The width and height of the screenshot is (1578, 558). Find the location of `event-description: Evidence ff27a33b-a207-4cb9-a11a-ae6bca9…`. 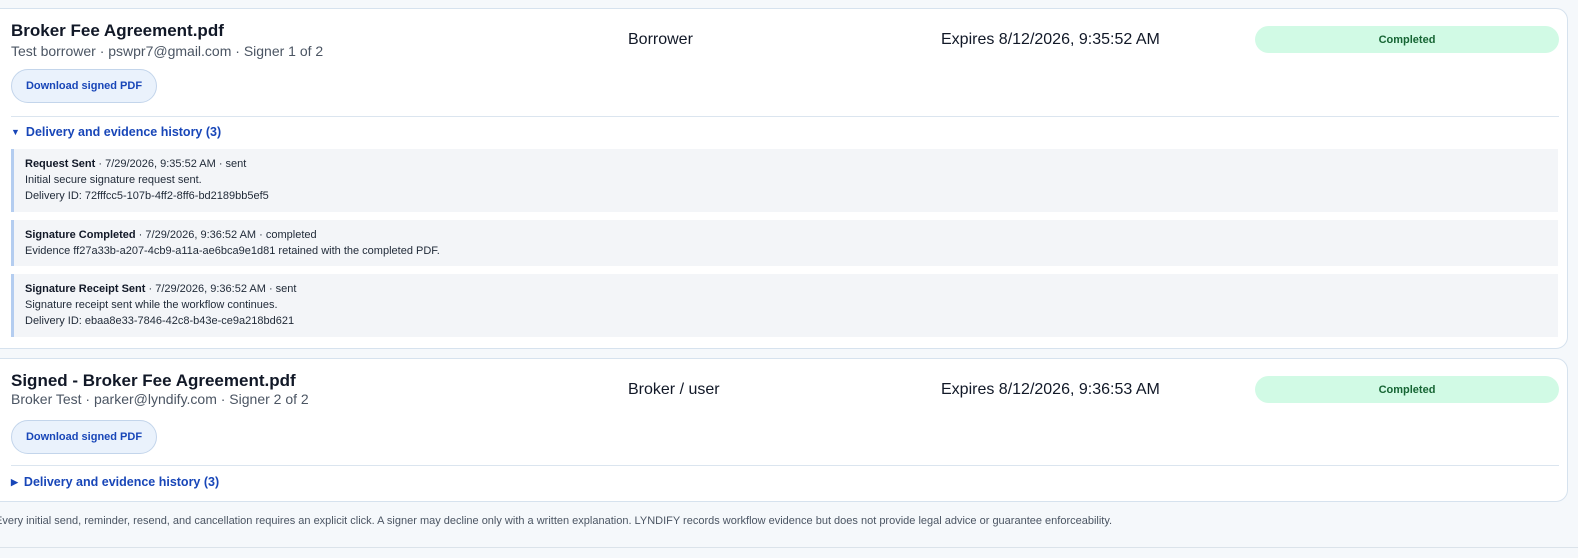

event-description: Evidence ff27a33b-a207-4cb9-a11a-ae6bca9… is located at coordinates (232, 251).